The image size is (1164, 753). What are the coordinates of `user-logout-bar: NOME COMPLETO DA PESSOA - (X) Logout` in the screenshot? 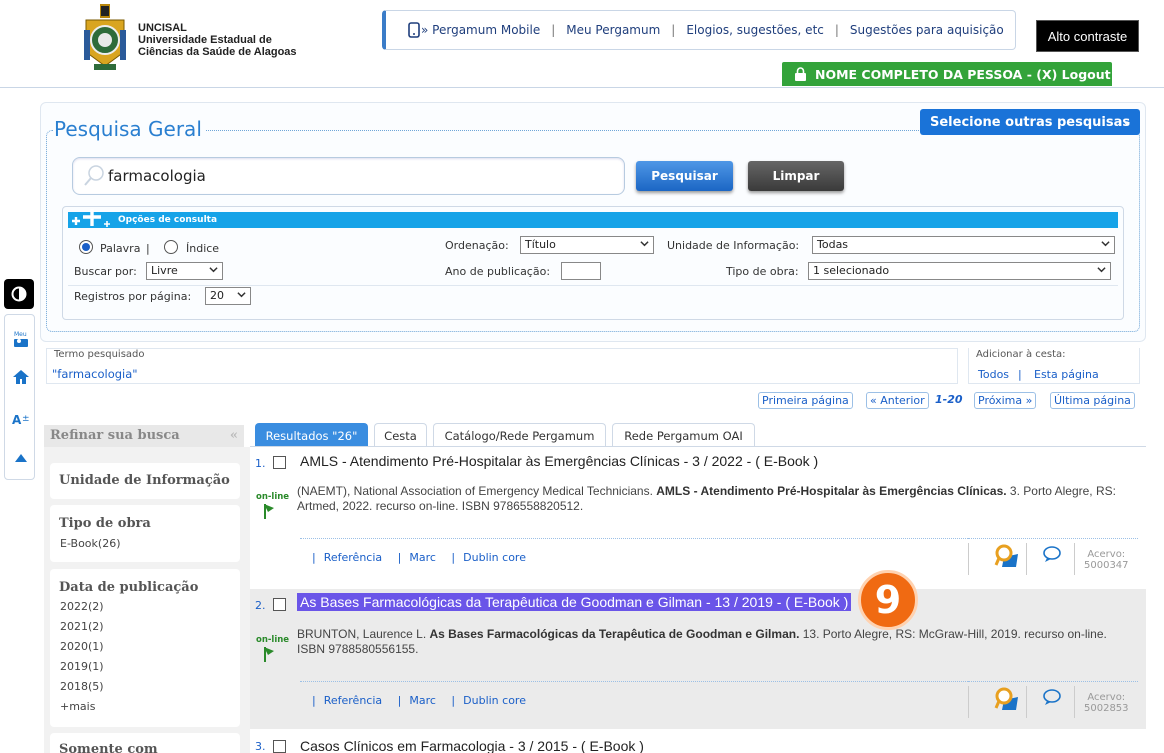 It's located at (947, 74).